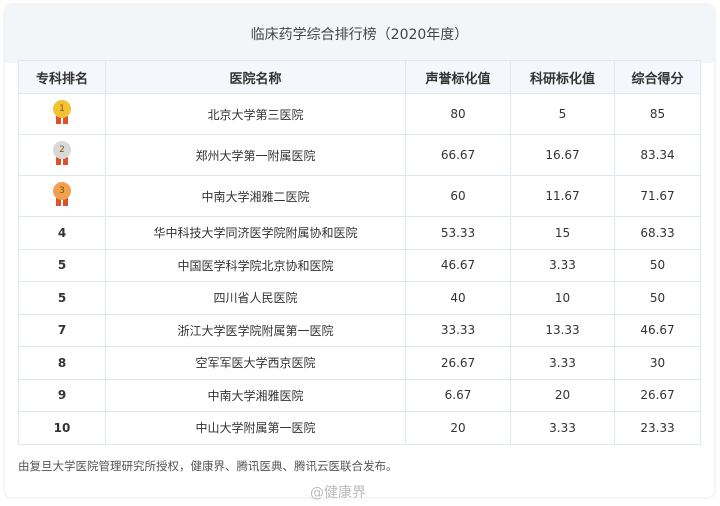 The height and width of the screenshot is (506, 720). What do you see at coordinates (562, 395) in the screenshot?
I see `research-score: 20` at bounding box center [562, 395].